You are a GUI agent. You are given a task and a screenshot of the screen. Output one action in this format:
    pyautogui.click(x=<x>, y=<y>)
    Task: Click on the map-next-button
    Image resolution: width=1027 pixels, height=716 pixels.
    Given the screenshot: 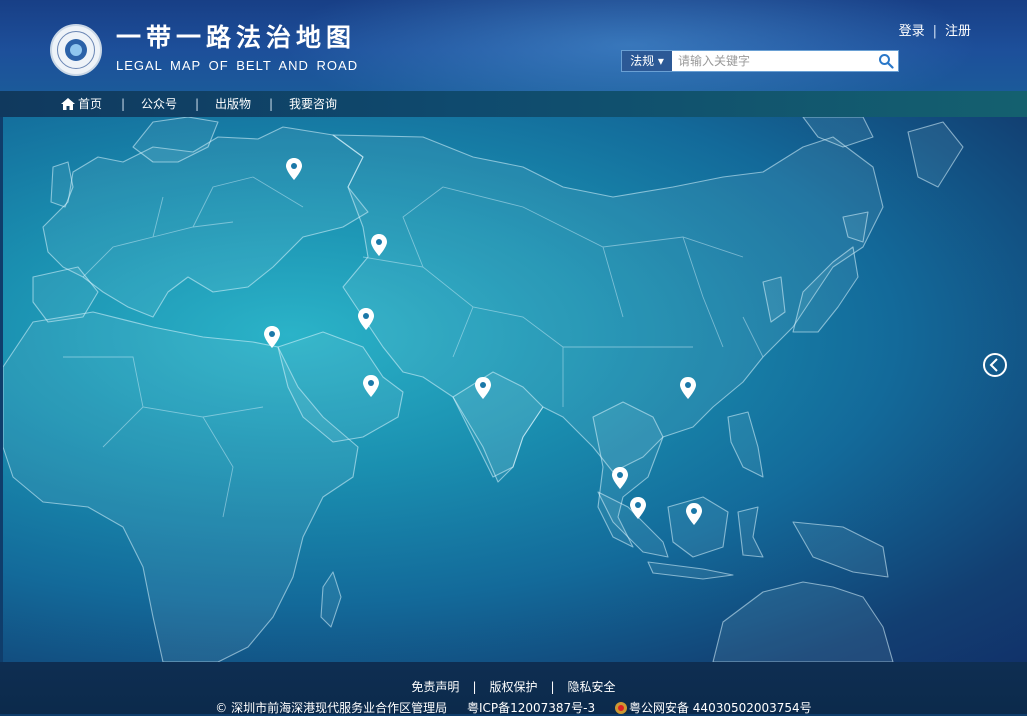 What is the action you would take?
    pyautogui.click(x=995, y=365)
    